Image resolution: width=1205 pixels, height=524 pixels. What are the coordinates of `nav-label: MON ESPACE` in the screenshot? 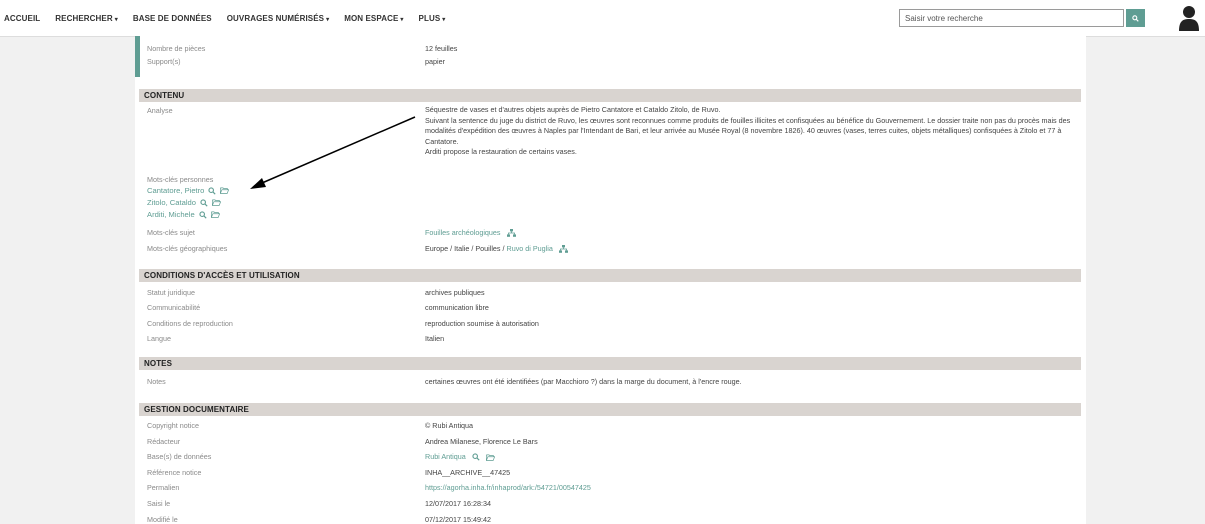 It's located at (371, 18).